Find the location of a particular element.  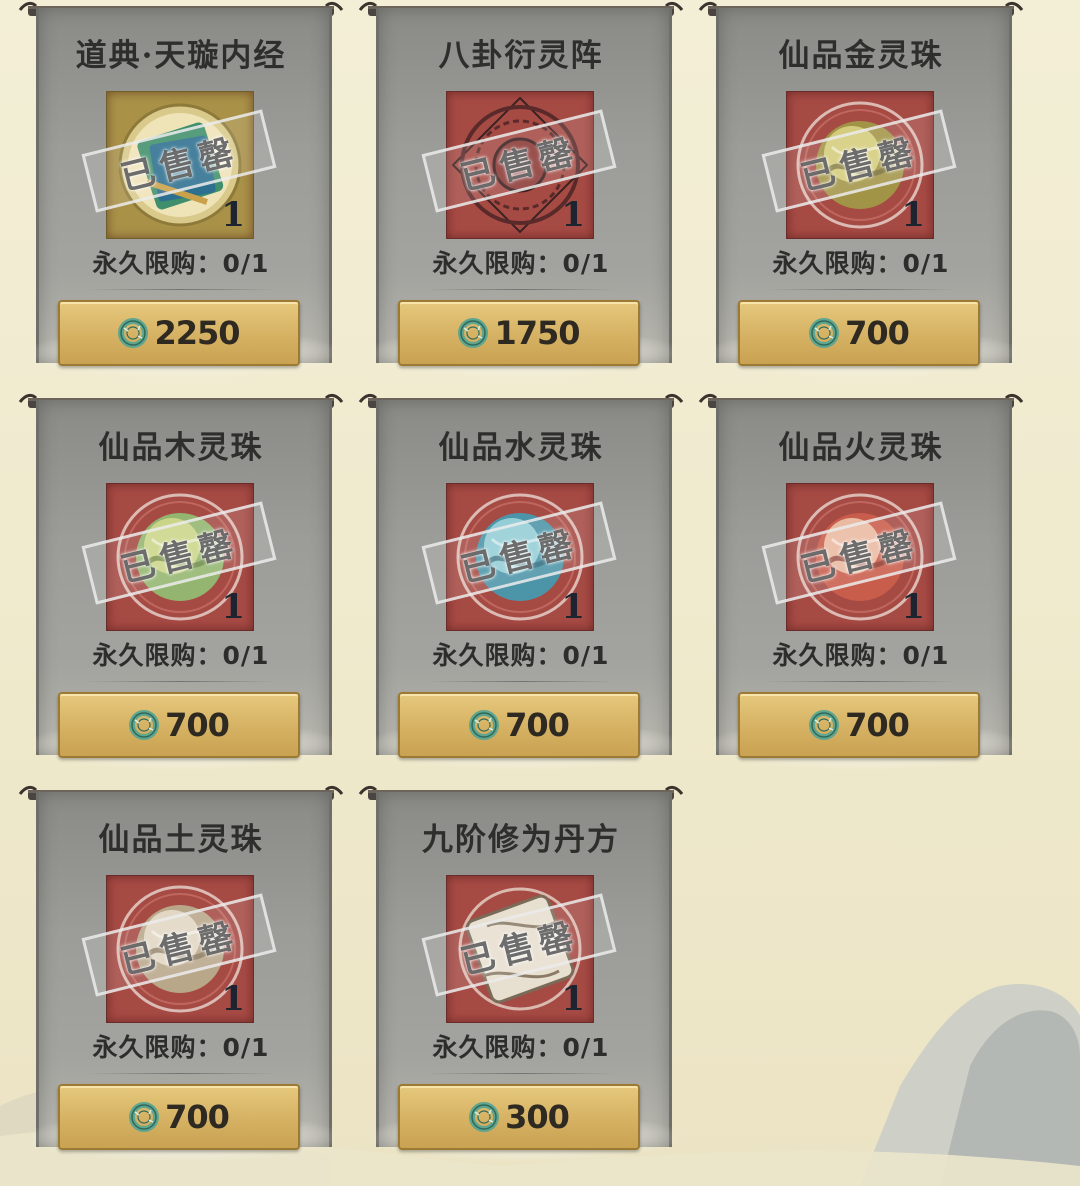

shop-item-card: 仙品金灵珠 1 已售罄 永久限购：0/1 700 is located at coordinates (861, 188).